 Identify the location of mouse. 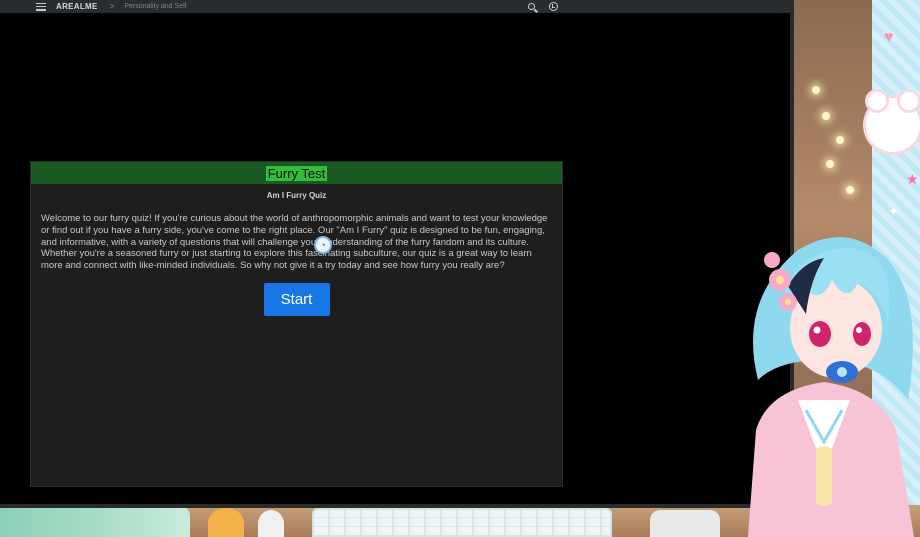
(685, 523).